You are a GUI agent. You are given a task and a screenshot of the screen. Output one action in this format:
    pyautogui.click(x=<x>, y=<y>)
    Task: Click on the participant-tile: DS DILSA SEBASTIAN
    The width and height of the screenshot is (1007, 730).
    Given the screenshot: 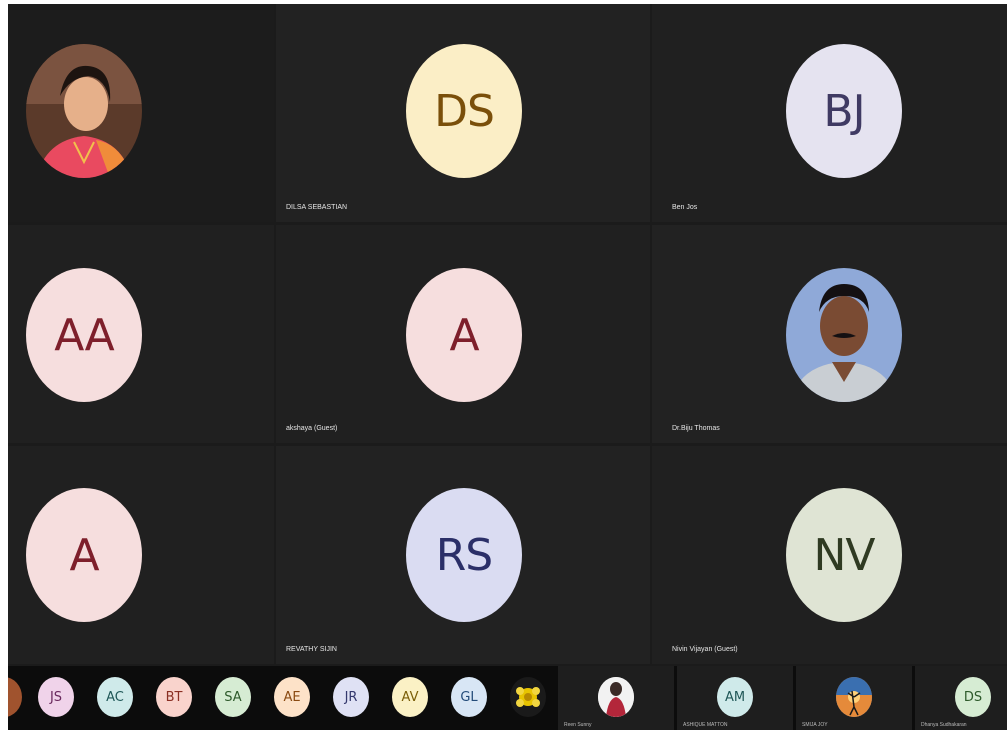 What is the action you would take?
    pyautogui.click(x=463, y=113)
    